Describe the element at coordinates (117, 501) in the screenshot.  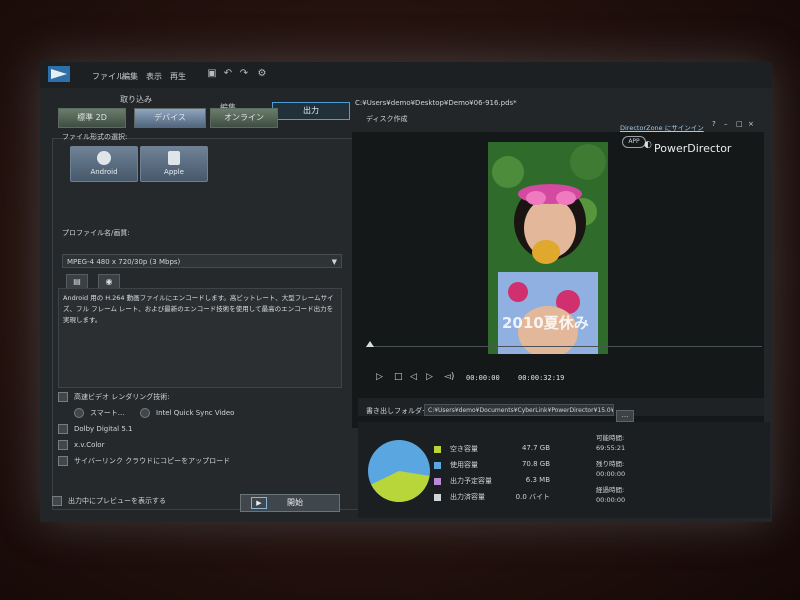
I see `preview-during-output-label: 出力中にプレビューを表示する` at that location.